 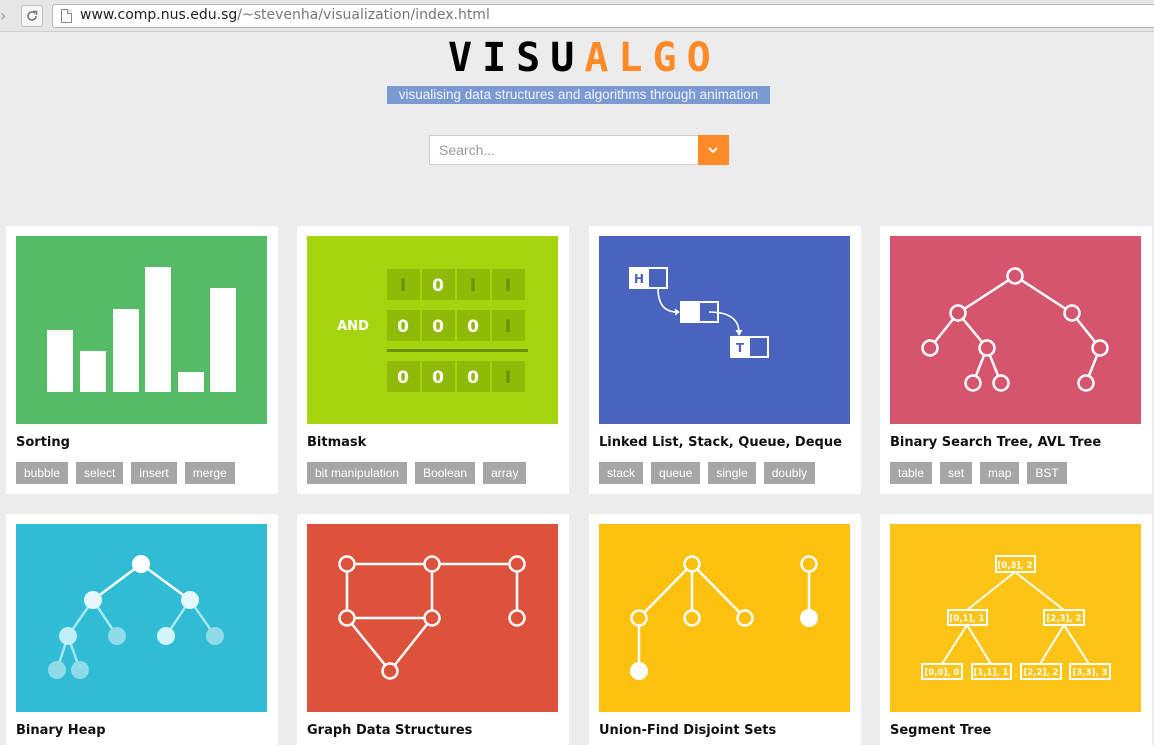 What do you see at coordinates (956, 473) in the screenshot?
I see `tag-set: set` at bounding box center [956, 473].